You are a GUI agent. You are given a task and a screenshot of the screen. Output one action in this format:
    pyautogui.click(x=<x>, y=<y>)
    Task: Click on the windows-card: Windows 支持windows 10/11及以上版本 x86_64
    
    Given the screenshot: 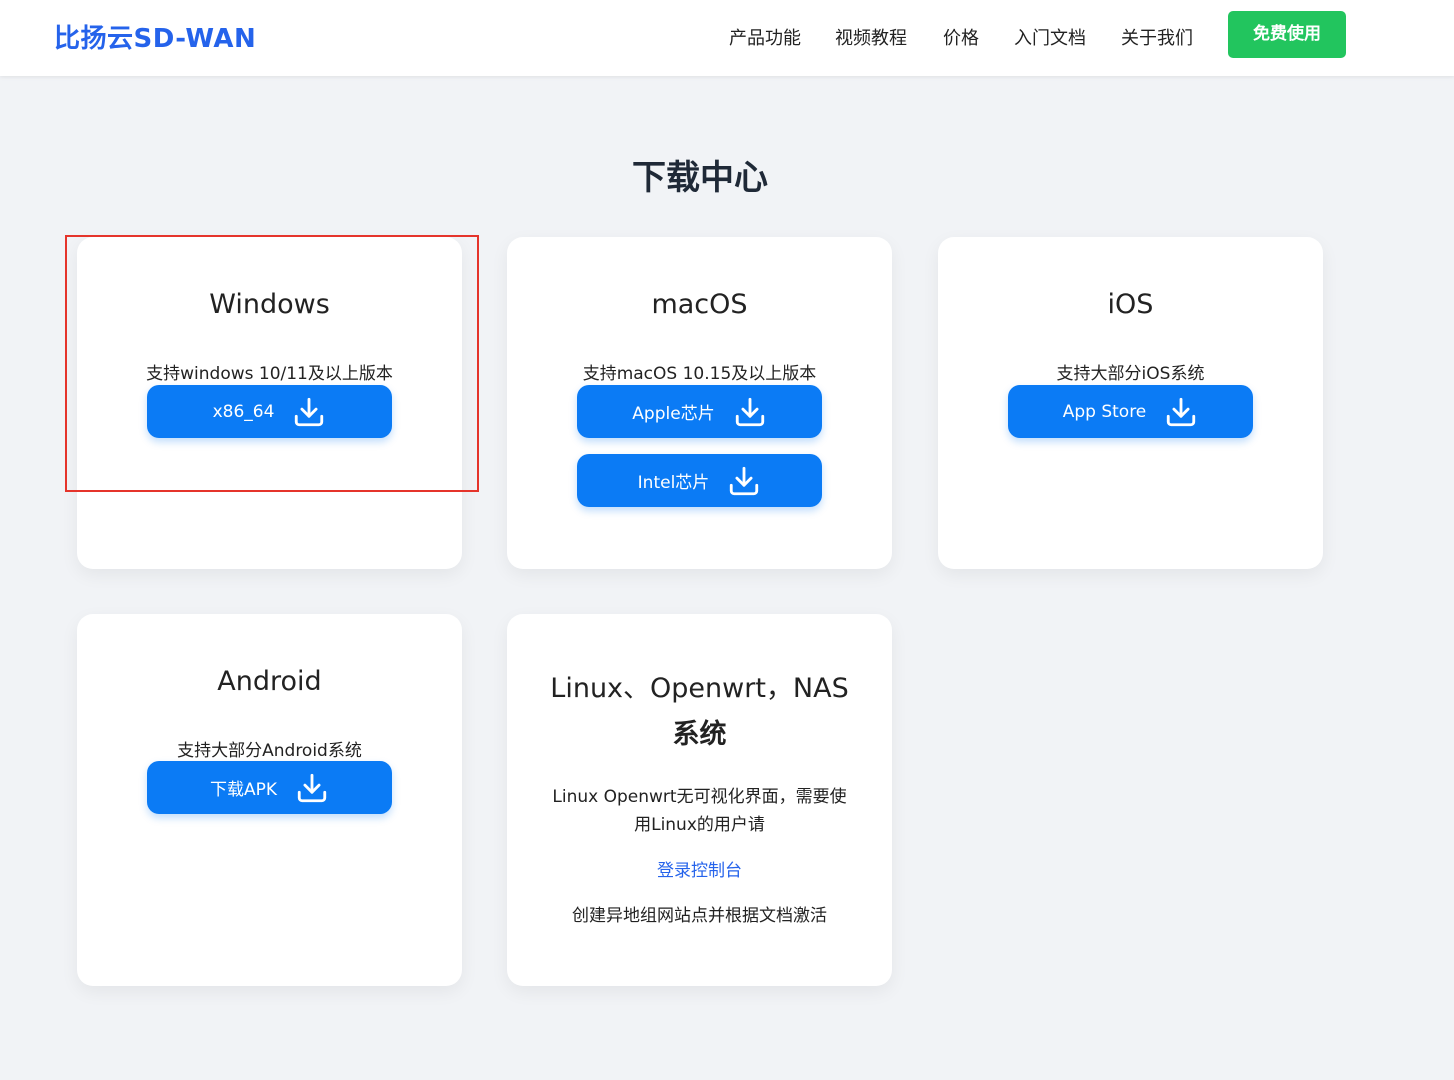 What is the action you would take?
    pyautogui.click(x=269, y=403)
    